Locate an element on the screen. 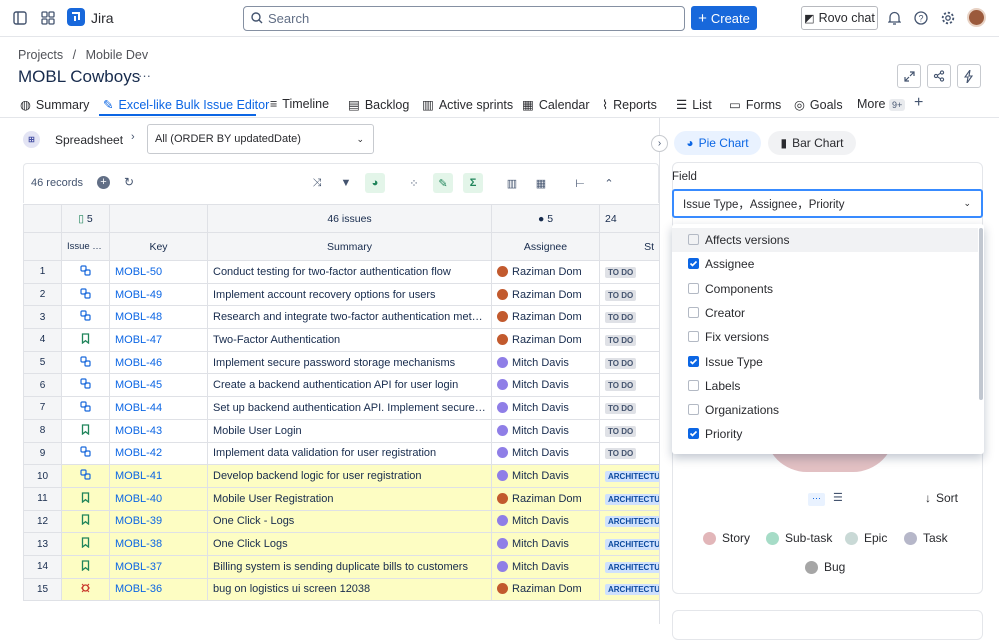 Image resolution: width=999 pixels, height=640 pixels. jira-logo-icon is located at coordinates (76, 17).